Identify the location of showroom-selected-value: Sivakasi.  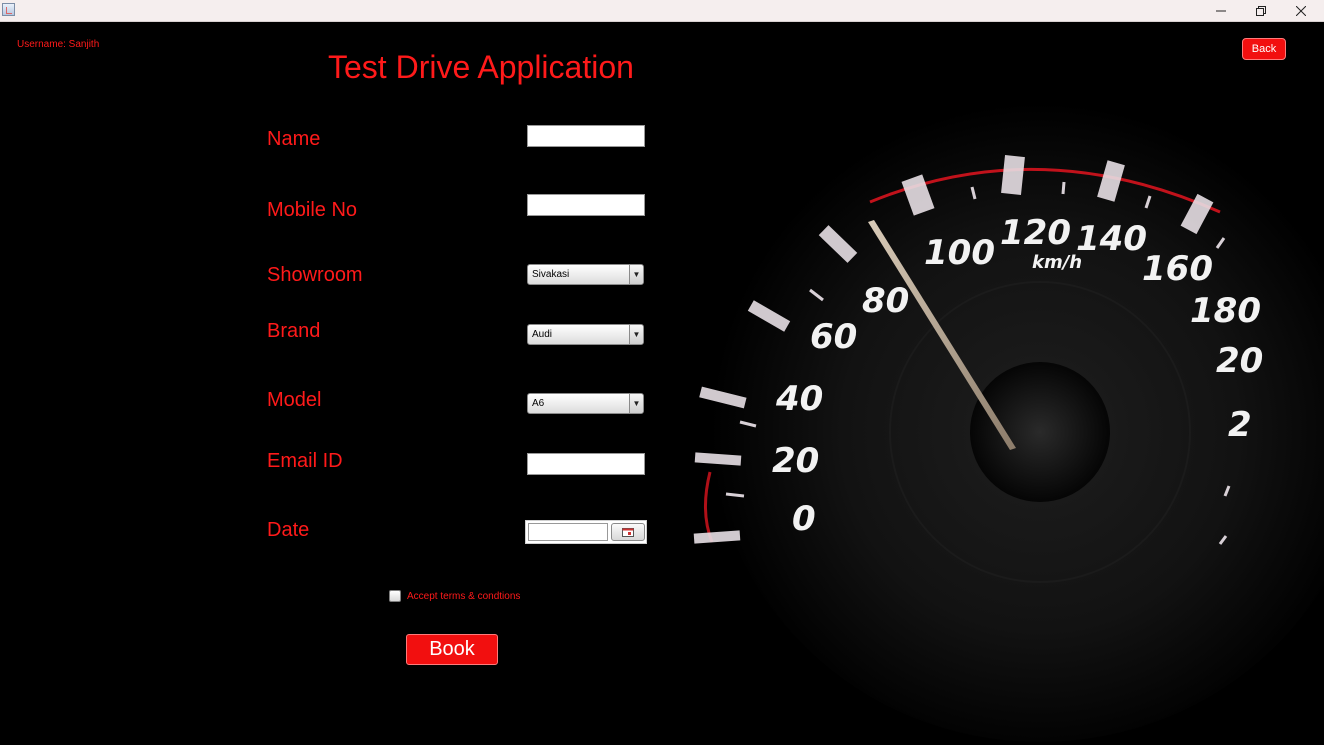
(551, 274).